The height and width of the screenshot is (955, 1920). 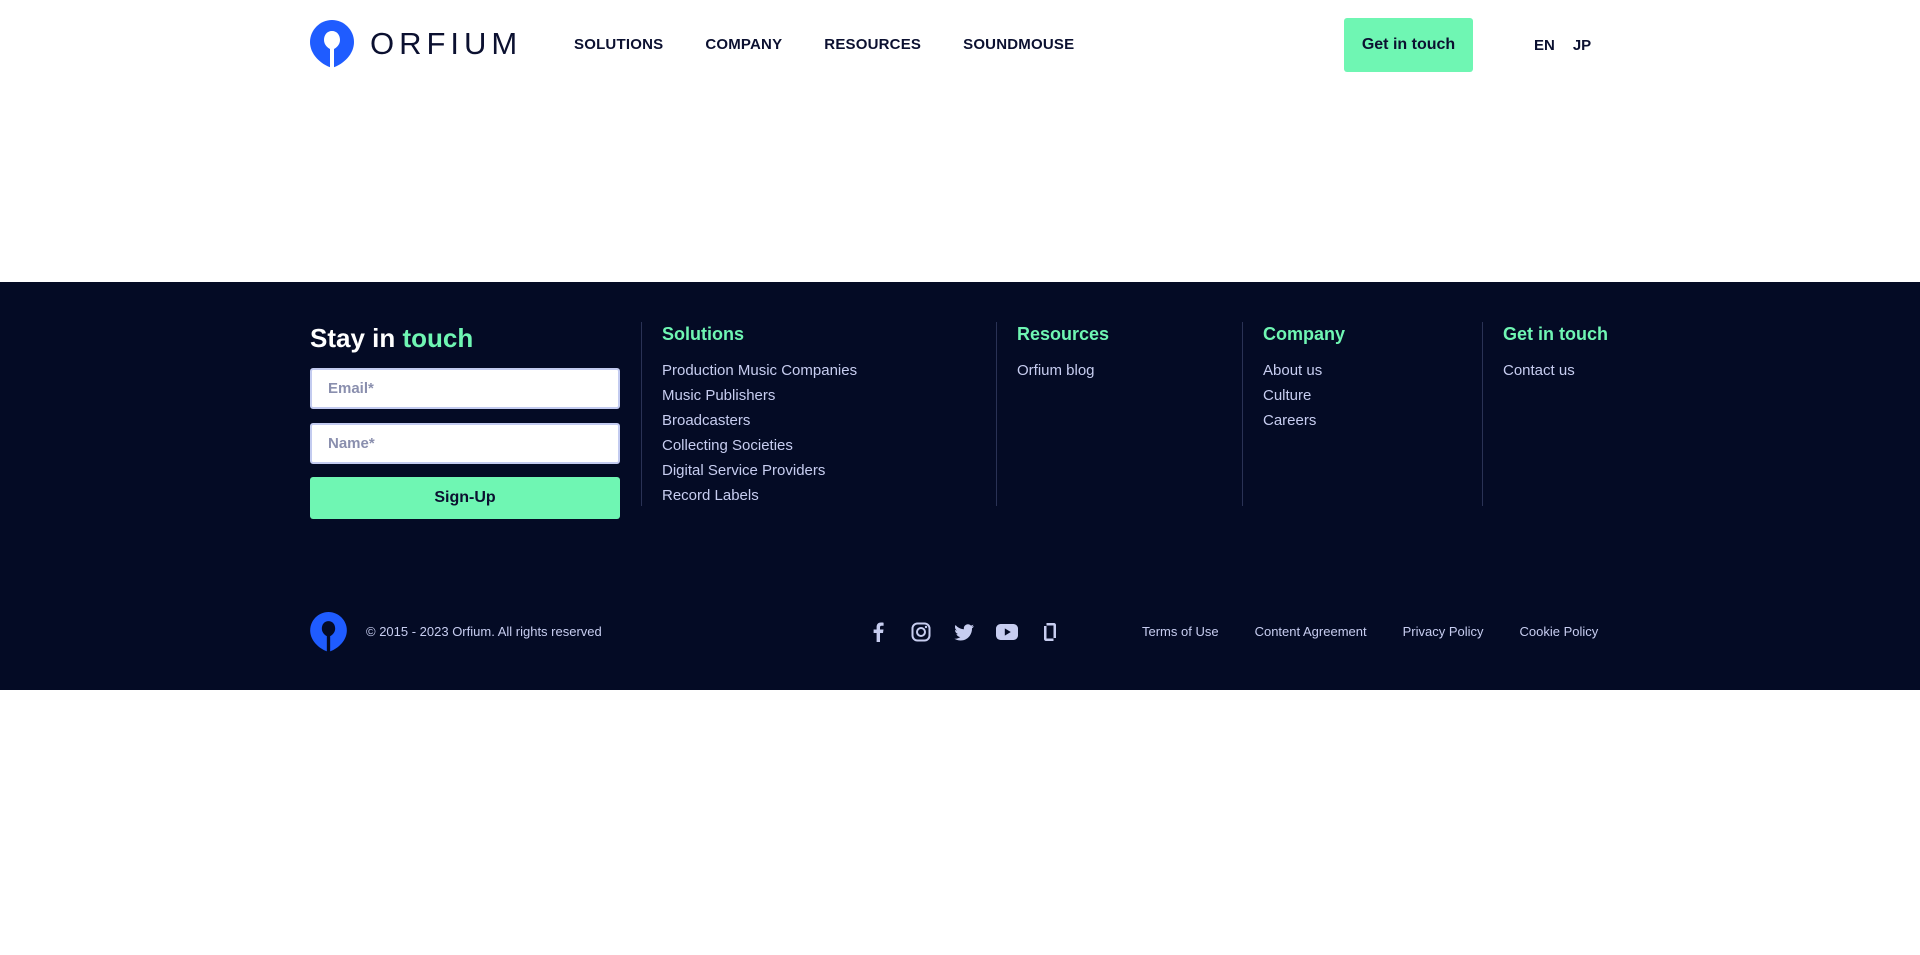 I want to click on footer-link: Collecting Societies, so click(x=759, y=445).